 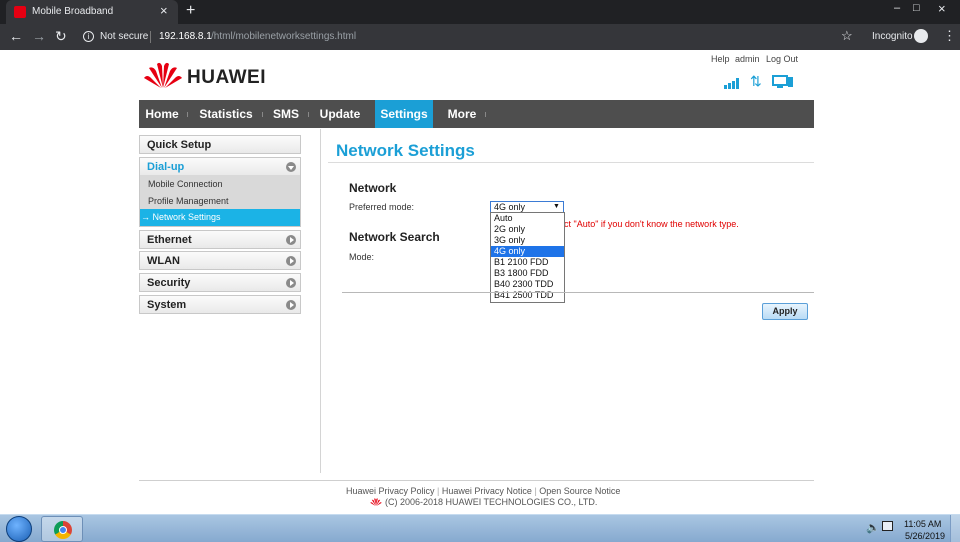 What do you see at coordinates (190, 11) in the screenshot?
I see `new-tab-button: +` at bounding box center [190, 11].